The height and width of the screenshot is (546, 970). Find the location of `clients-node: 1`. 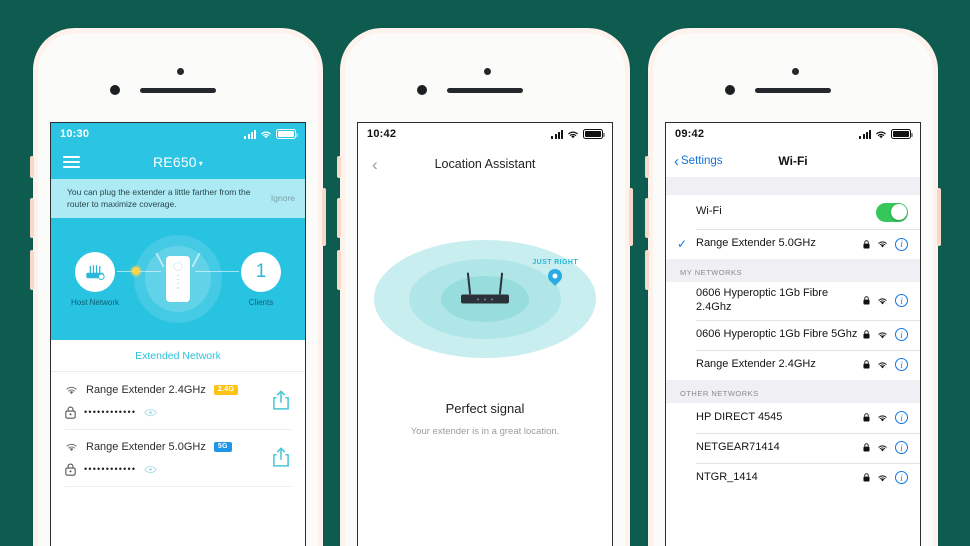

clients-node: 1 is located at coordinates (261, 271).